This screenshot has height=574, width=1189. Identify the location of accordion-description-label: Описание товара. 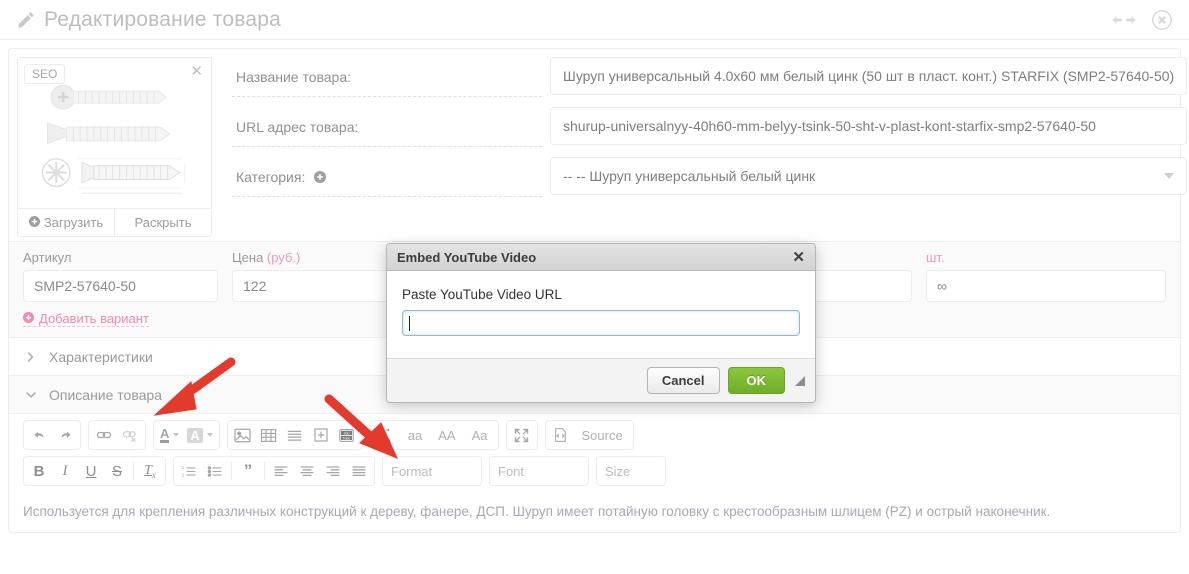
(105, 394).